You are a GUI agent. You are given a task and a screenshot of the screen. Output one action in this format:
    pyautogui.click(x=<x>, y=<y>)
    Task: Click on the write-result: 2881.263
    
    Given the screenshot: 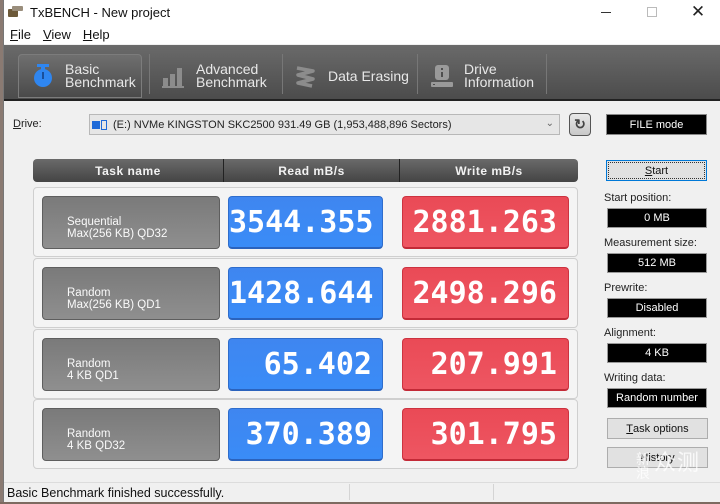 What is the action you would take?
    pyautogui.click(x=485, y=222)
    